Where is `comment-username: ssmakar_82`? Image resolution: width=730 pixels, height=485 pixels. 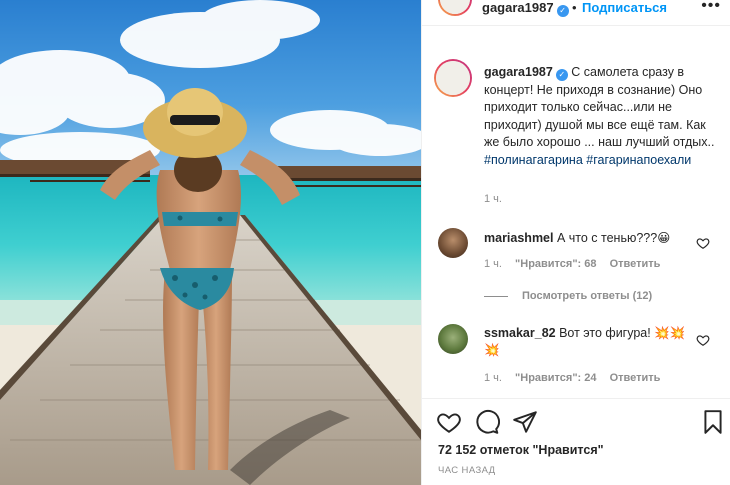 comment-username: ssmakar_82 is located at coordinates (520, 333).